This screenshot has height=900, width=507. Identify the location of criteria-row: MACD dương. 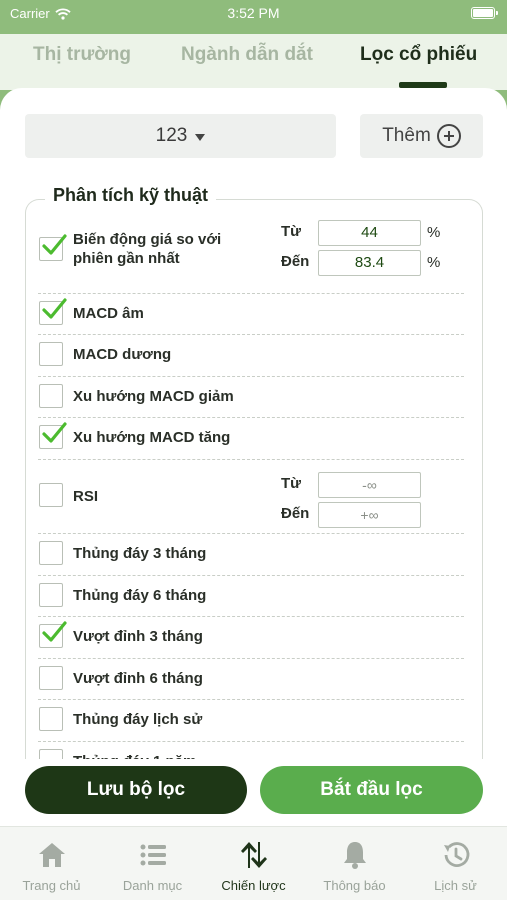
(254, 356).